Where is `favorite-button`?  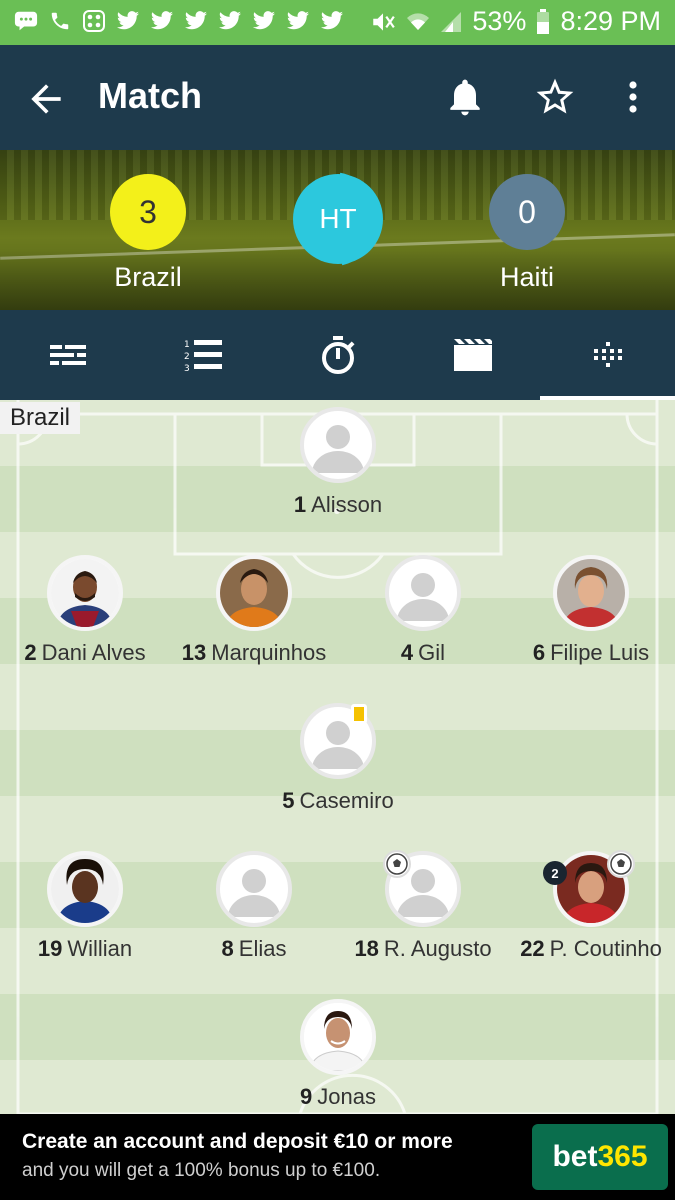 favorite-button is located at coordinates (555, 97).